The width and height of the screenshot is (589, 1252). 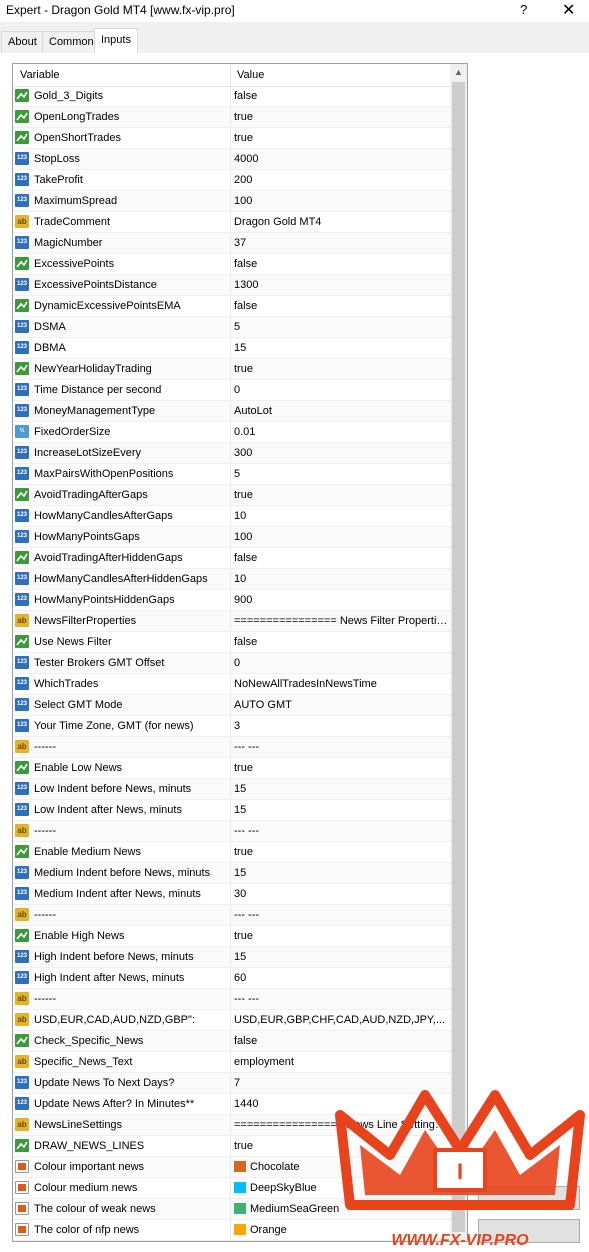 What do you see at coordinates (231, 180) in the screenshot?
I see `table-row: 123 TakeProfit 200` at bounding box center [231, 180].